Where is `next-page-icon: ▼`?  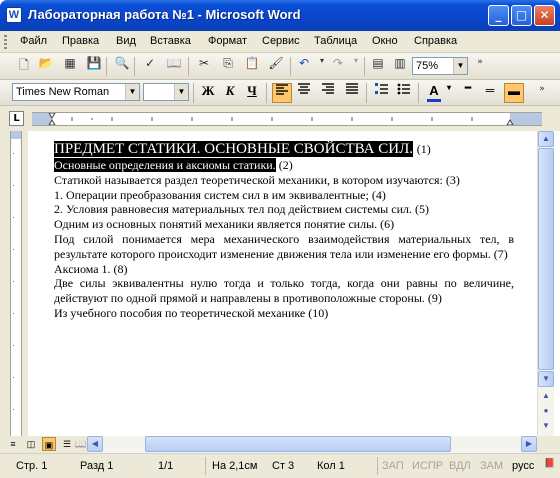 next-page-icon: ▼ is located at coordinates (546, 427).